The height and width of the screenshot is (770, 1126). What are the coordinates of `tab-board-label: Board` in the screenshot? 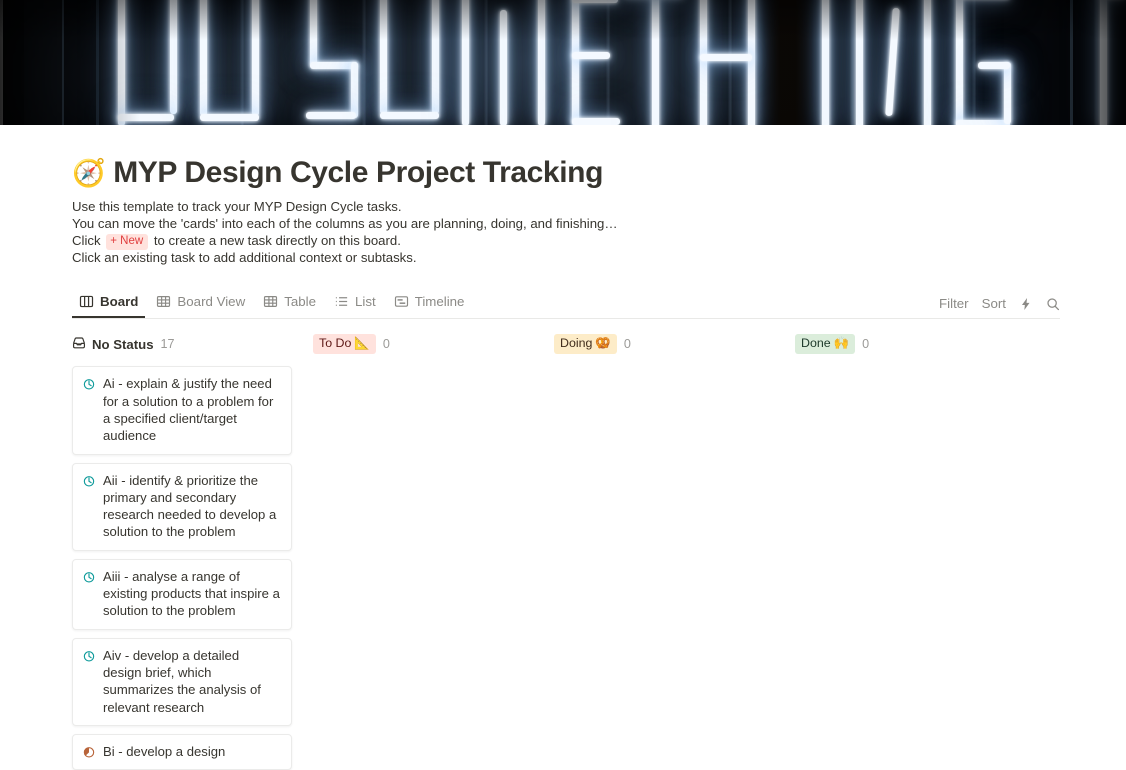 It's located at (119, 301).